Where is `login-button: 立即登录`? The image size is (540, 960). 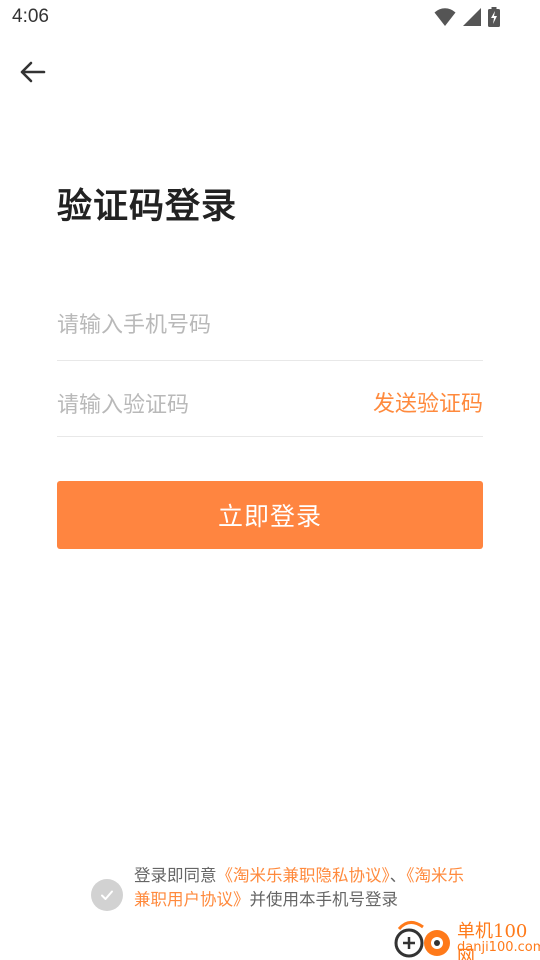 login-button: 立即登录 is located at coordinates (270, 515).